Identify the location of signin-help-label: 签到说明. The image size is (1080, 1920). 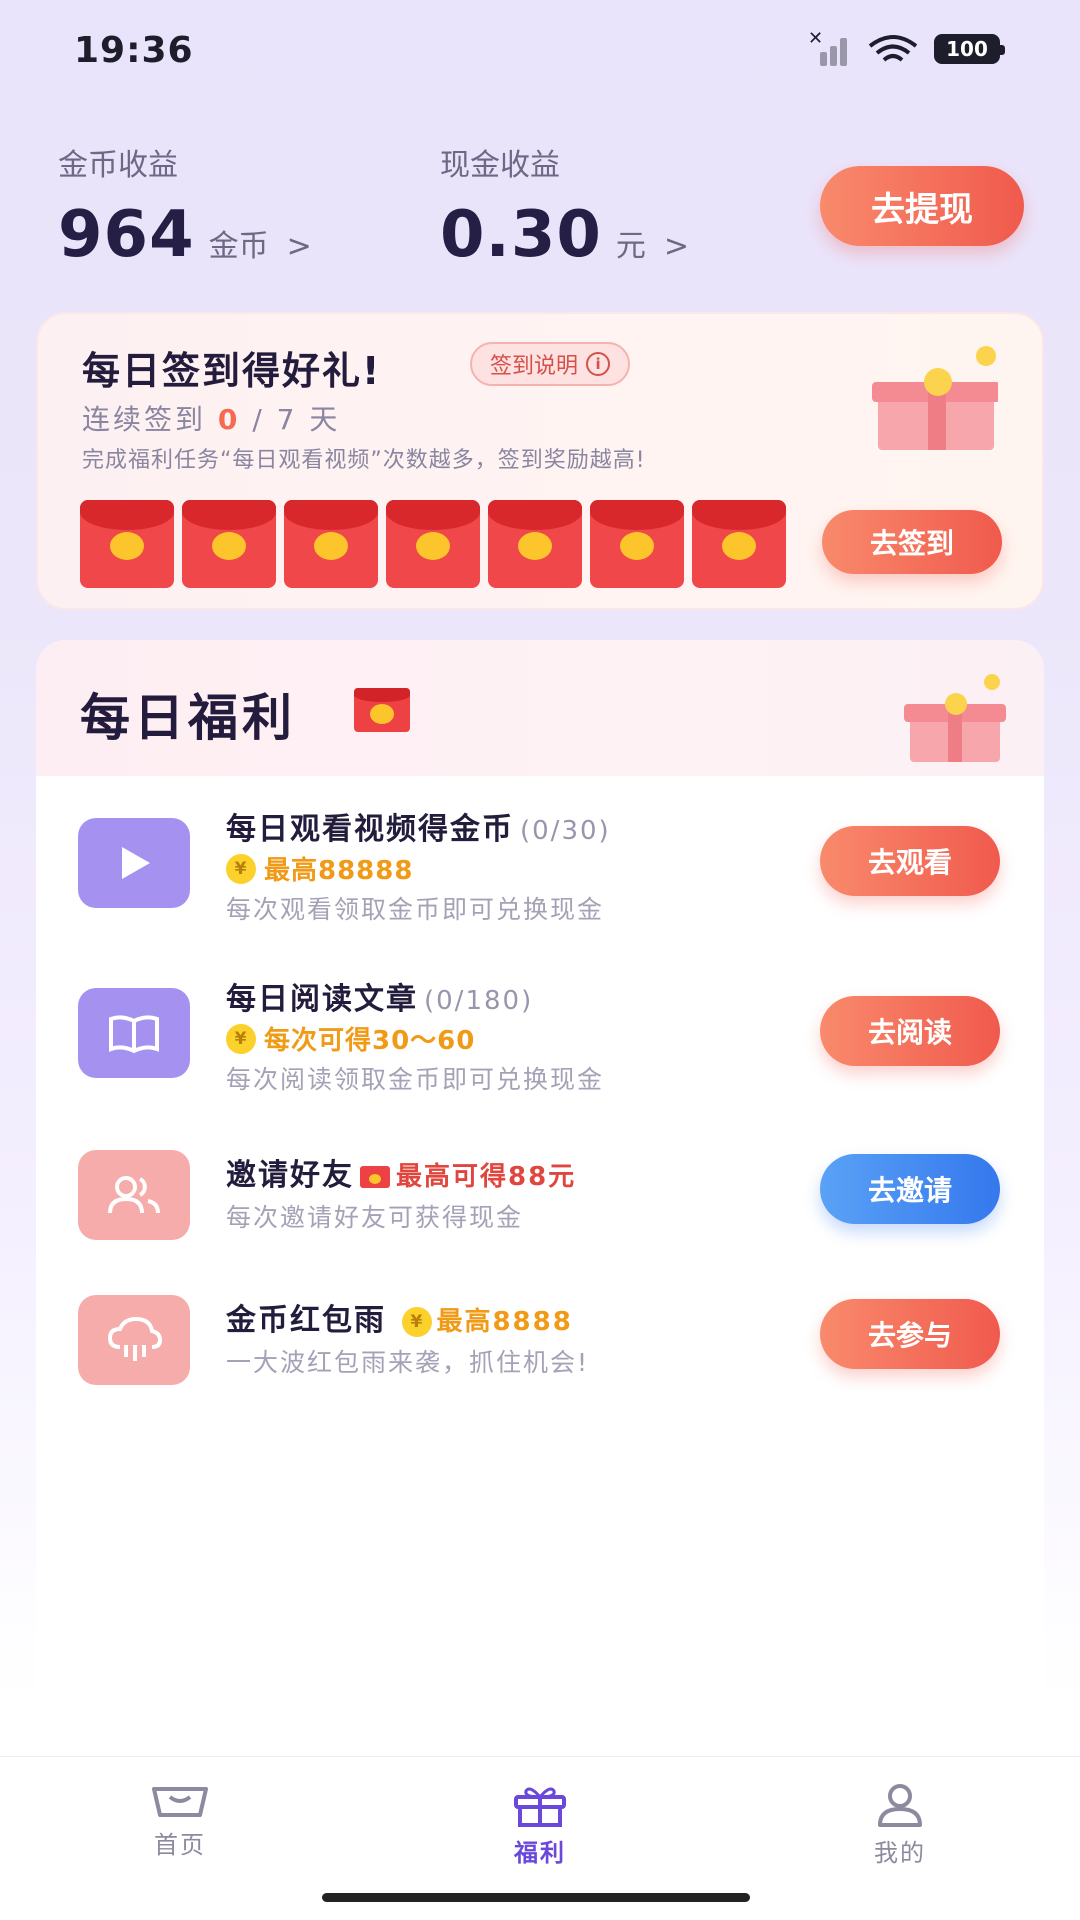
(534, 366).